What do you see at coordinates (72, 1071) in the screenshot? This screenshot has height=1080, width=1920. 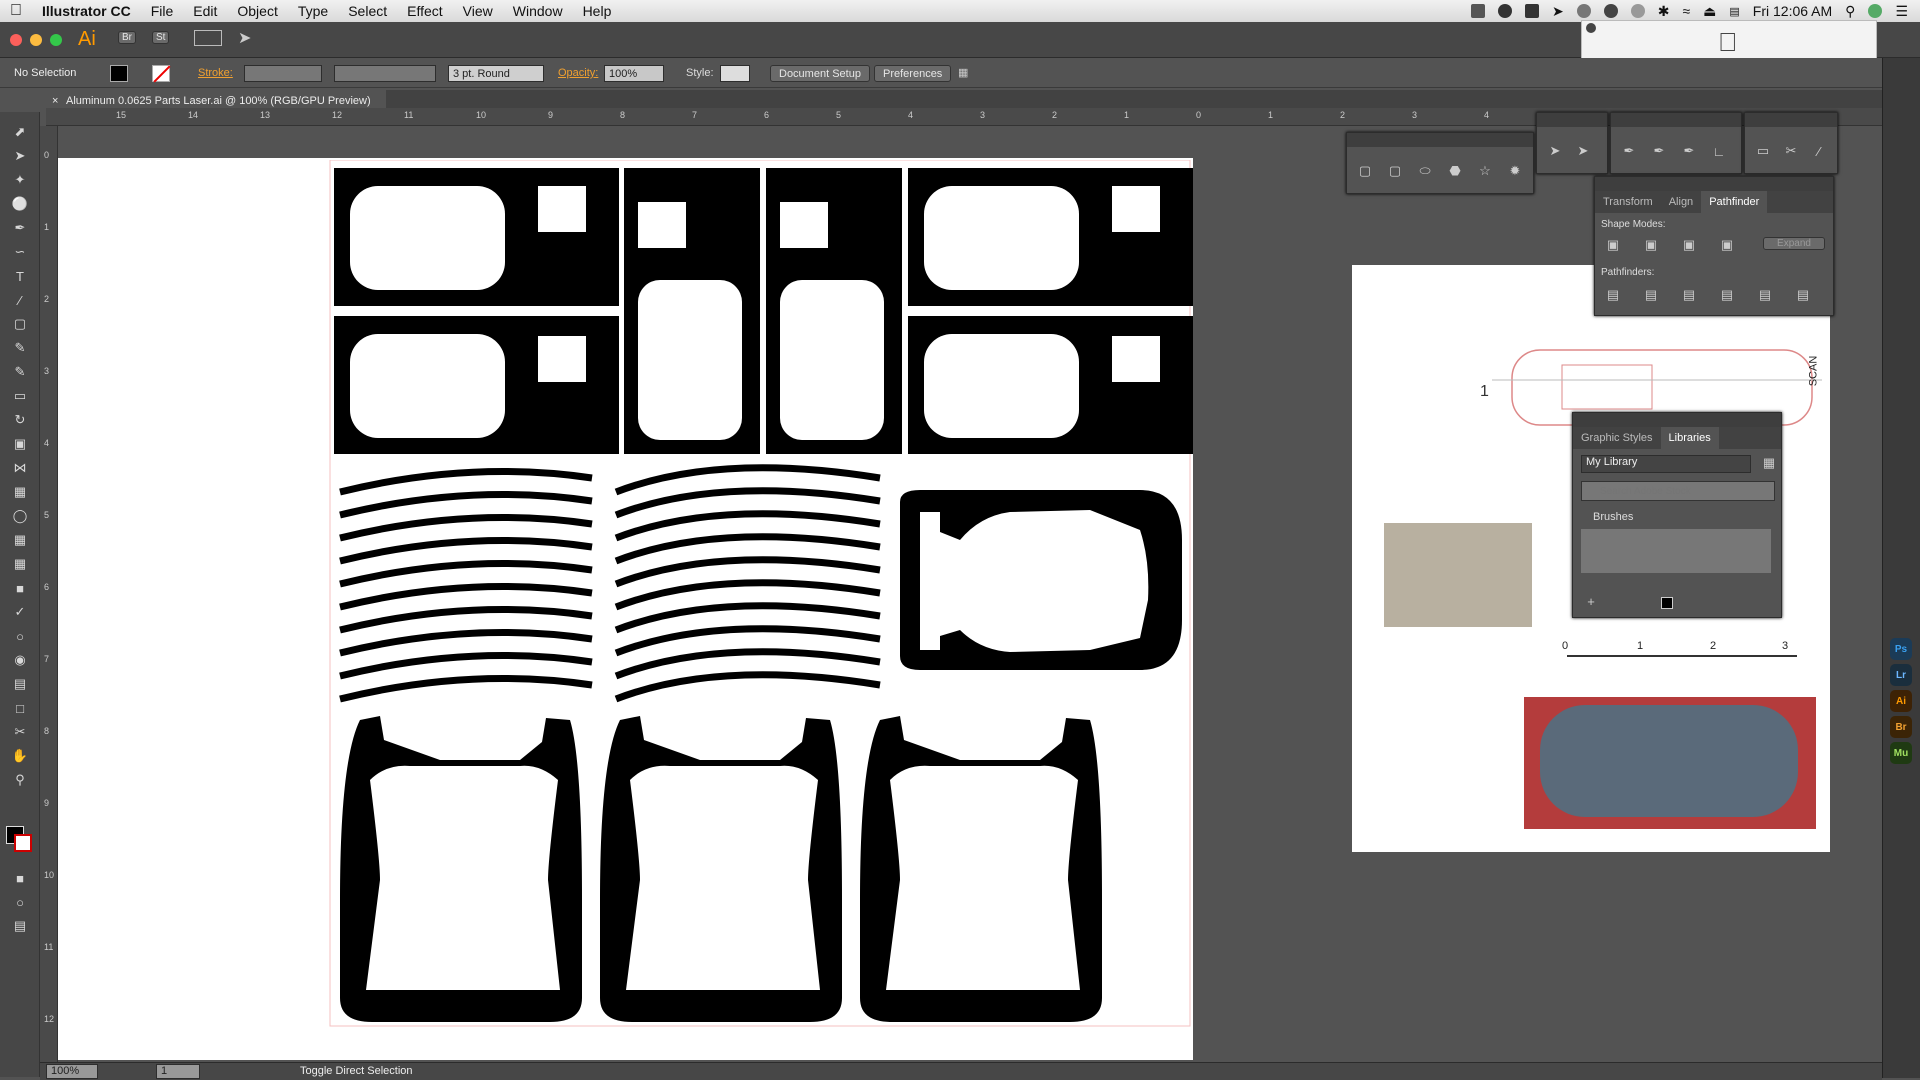 I see `zoom-field: 100%` at bounding box center [72, 1071].